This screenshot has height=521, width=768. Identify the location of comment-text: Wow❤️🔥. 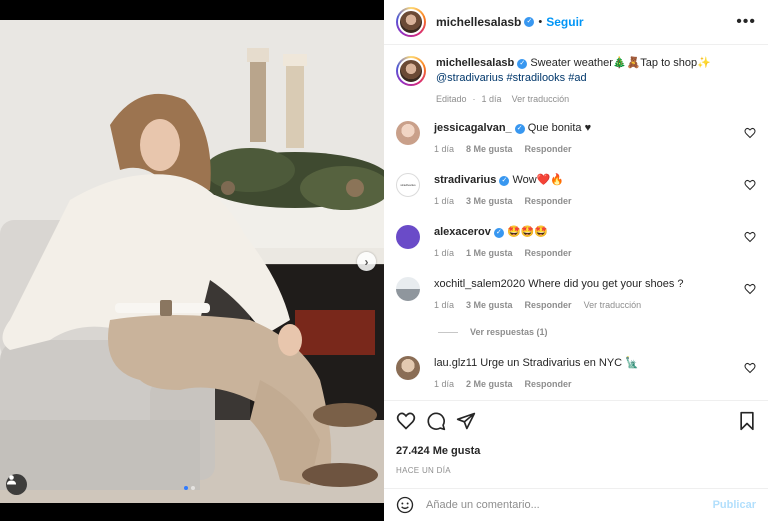
(538, 180).